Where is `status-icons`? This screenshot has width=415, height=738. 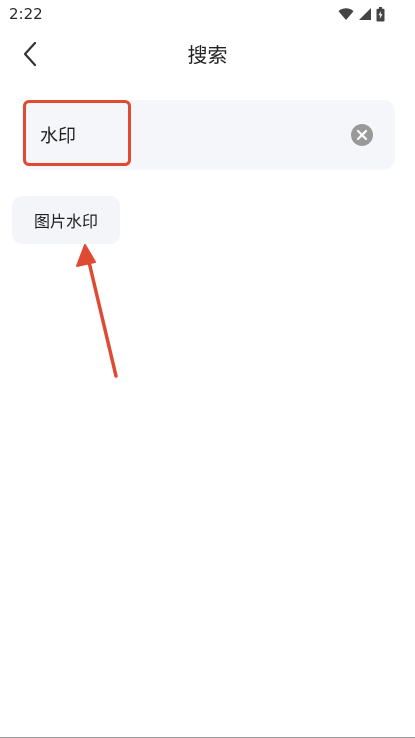 status-icons is located at coordinates (361, 14).